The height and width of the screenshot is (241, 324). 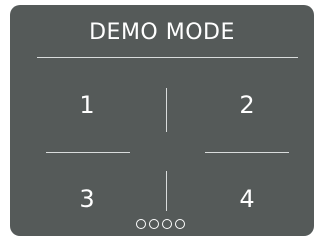 I want to click on center-divider-top, so click(x=166, y=110).